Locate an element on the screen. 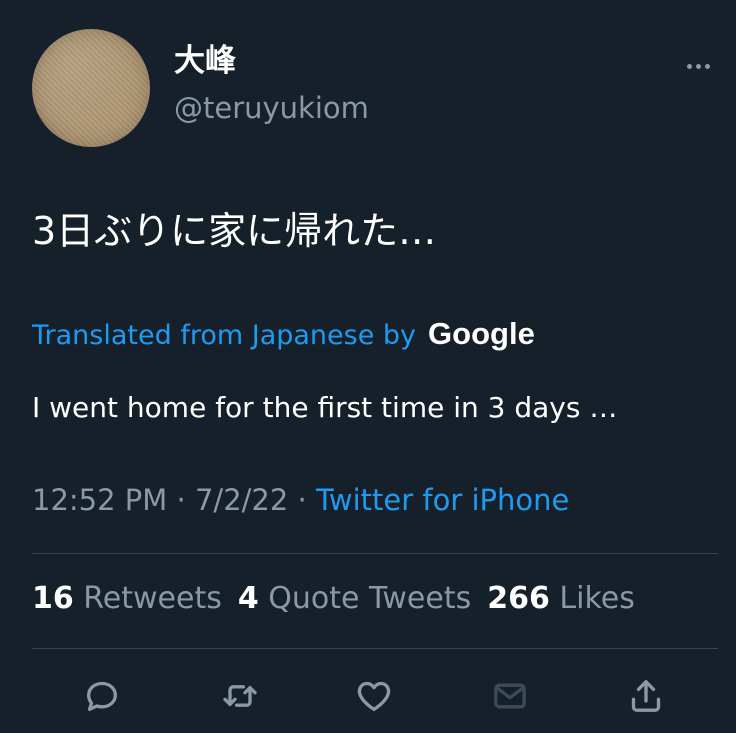  retweets-count: 16 is located at coordinates (53, 598).